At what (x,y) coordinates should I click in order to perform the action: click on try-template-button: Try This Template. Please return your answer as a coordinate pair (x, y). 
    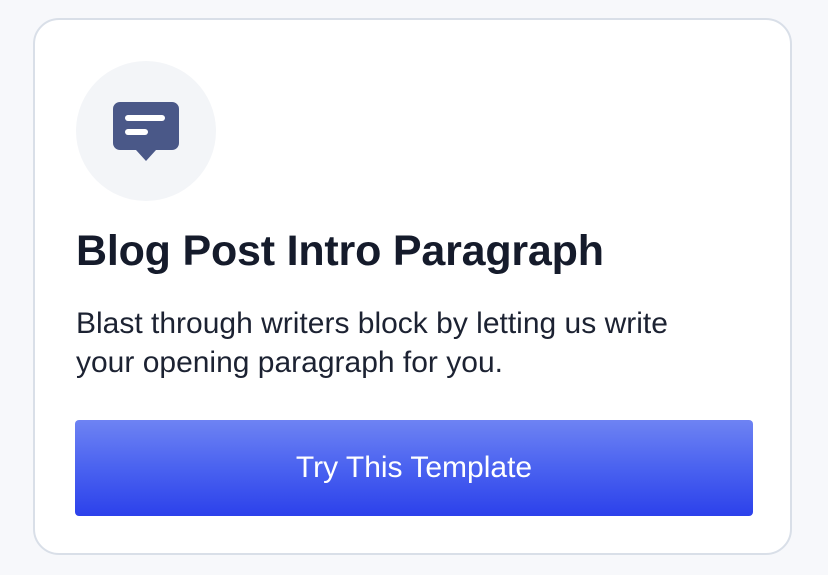
    Looking at the image, I should click on (414, 468).